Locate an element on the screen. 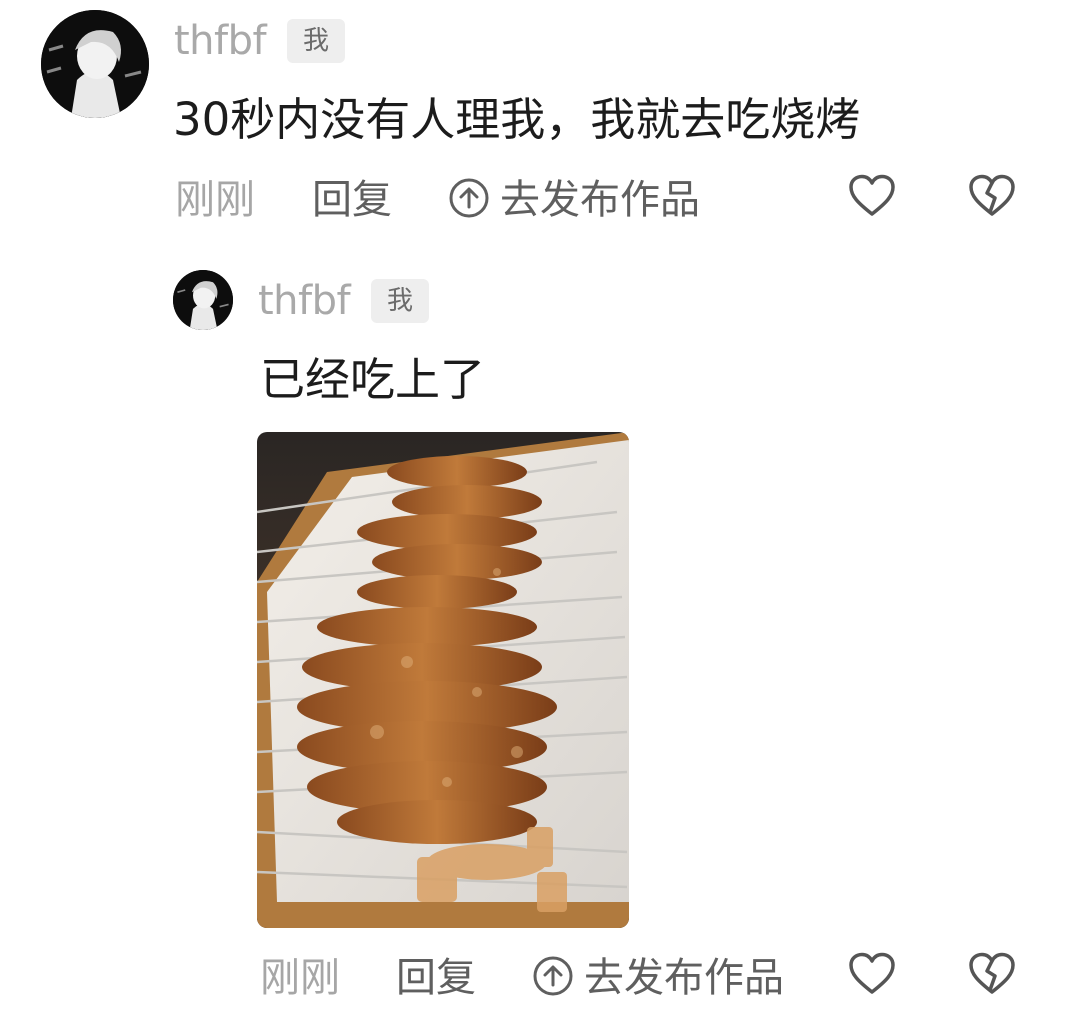 This screenshot has width=1074, height=1028. comment-text: 30秒内没有人理我，我就去吃烧烤 is located at coordinates (517, 119).